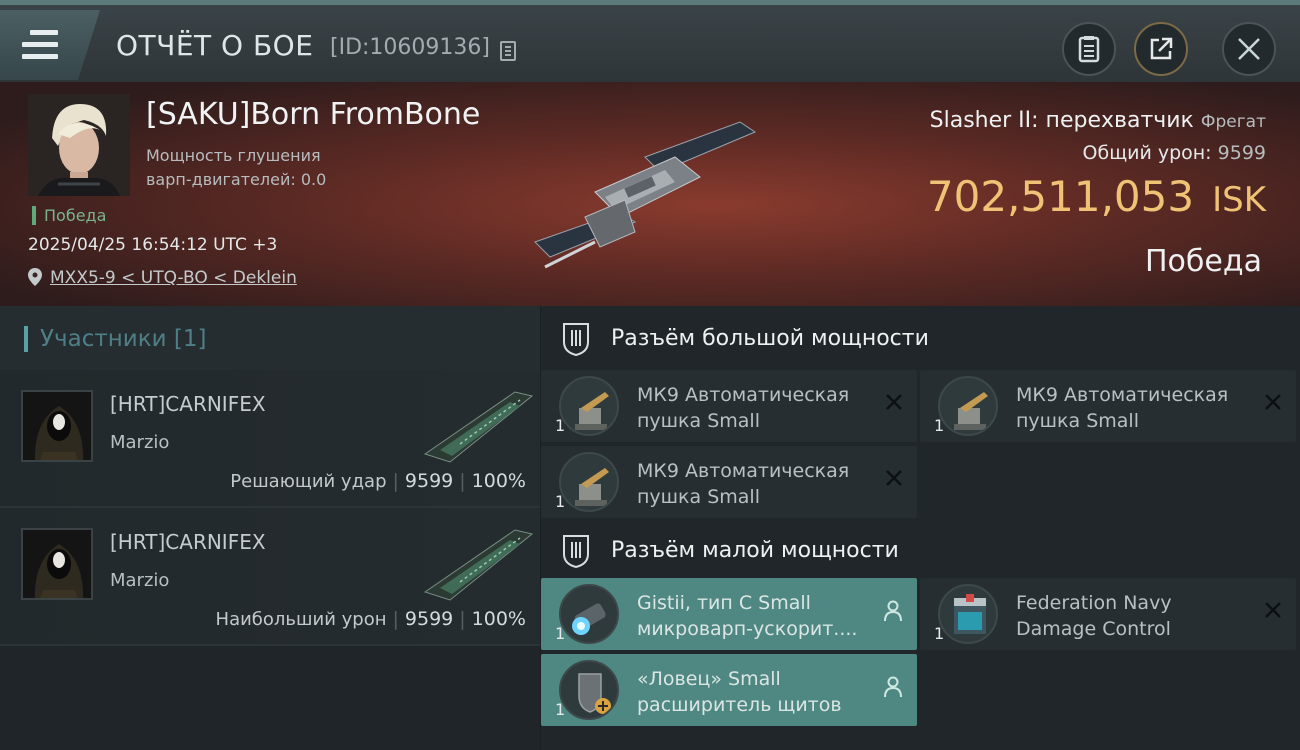 The image size is (1300, 750). Describe the element at coordinates (589, 614) in the screenshot. I see `microwarpdrive-icon` at that location.